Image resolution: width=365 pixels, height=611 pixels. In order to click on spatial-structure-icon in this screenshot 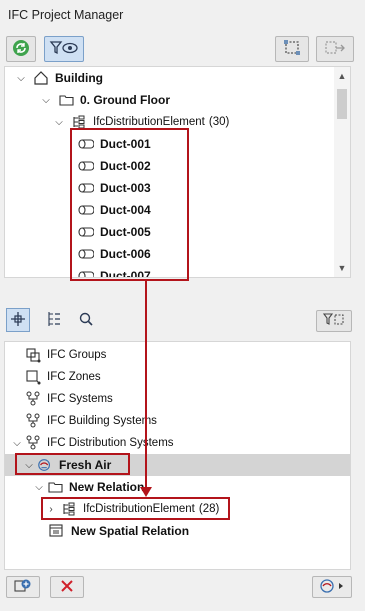, I will do `click(18, 320)`.